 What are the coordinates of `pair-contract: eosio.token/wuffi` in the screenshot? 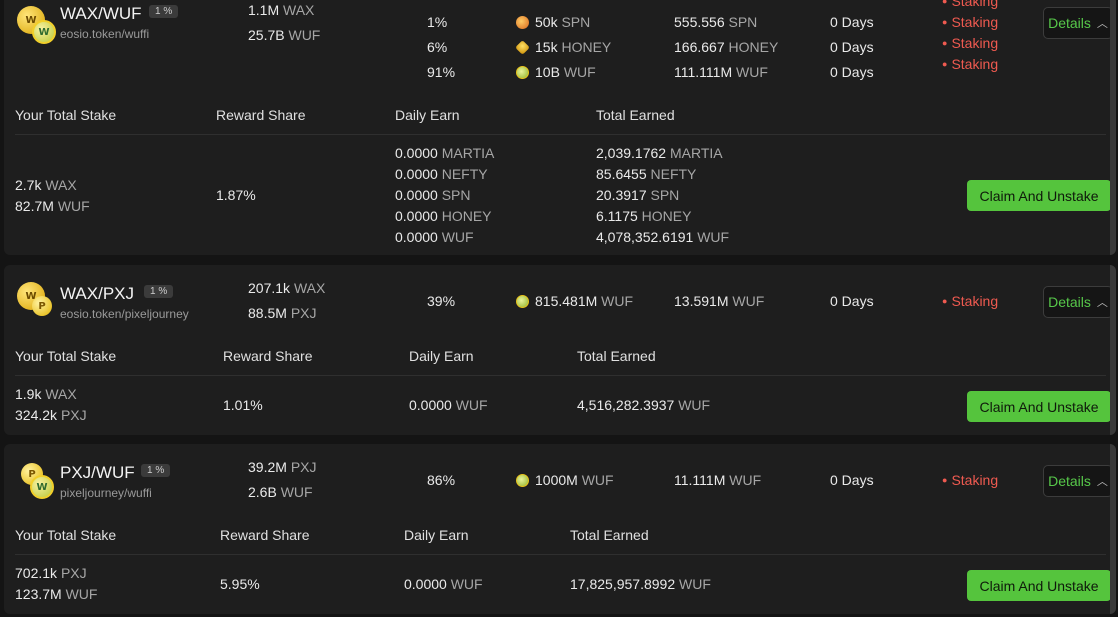 It's located at (105, 34).